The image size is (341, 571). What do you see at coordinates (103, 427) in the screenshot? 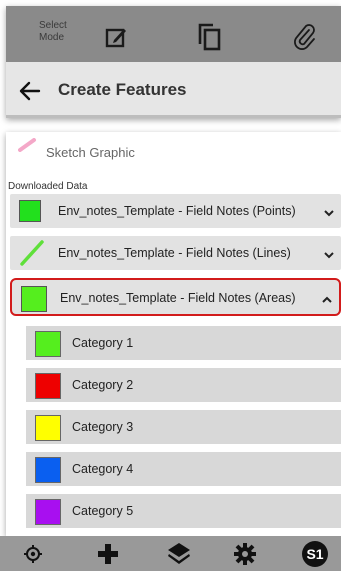
I see `category-label: Category 3` at bounding box center [103, 427].